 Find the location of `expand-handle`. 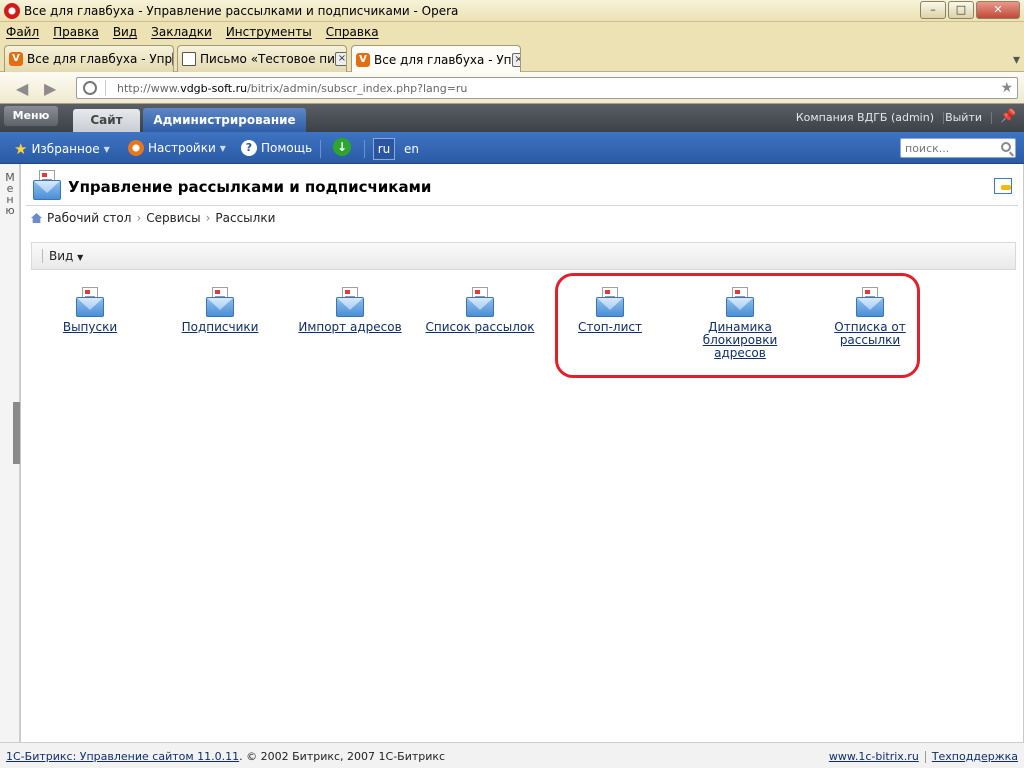

expand-handle is located at coordinates (16, 433).